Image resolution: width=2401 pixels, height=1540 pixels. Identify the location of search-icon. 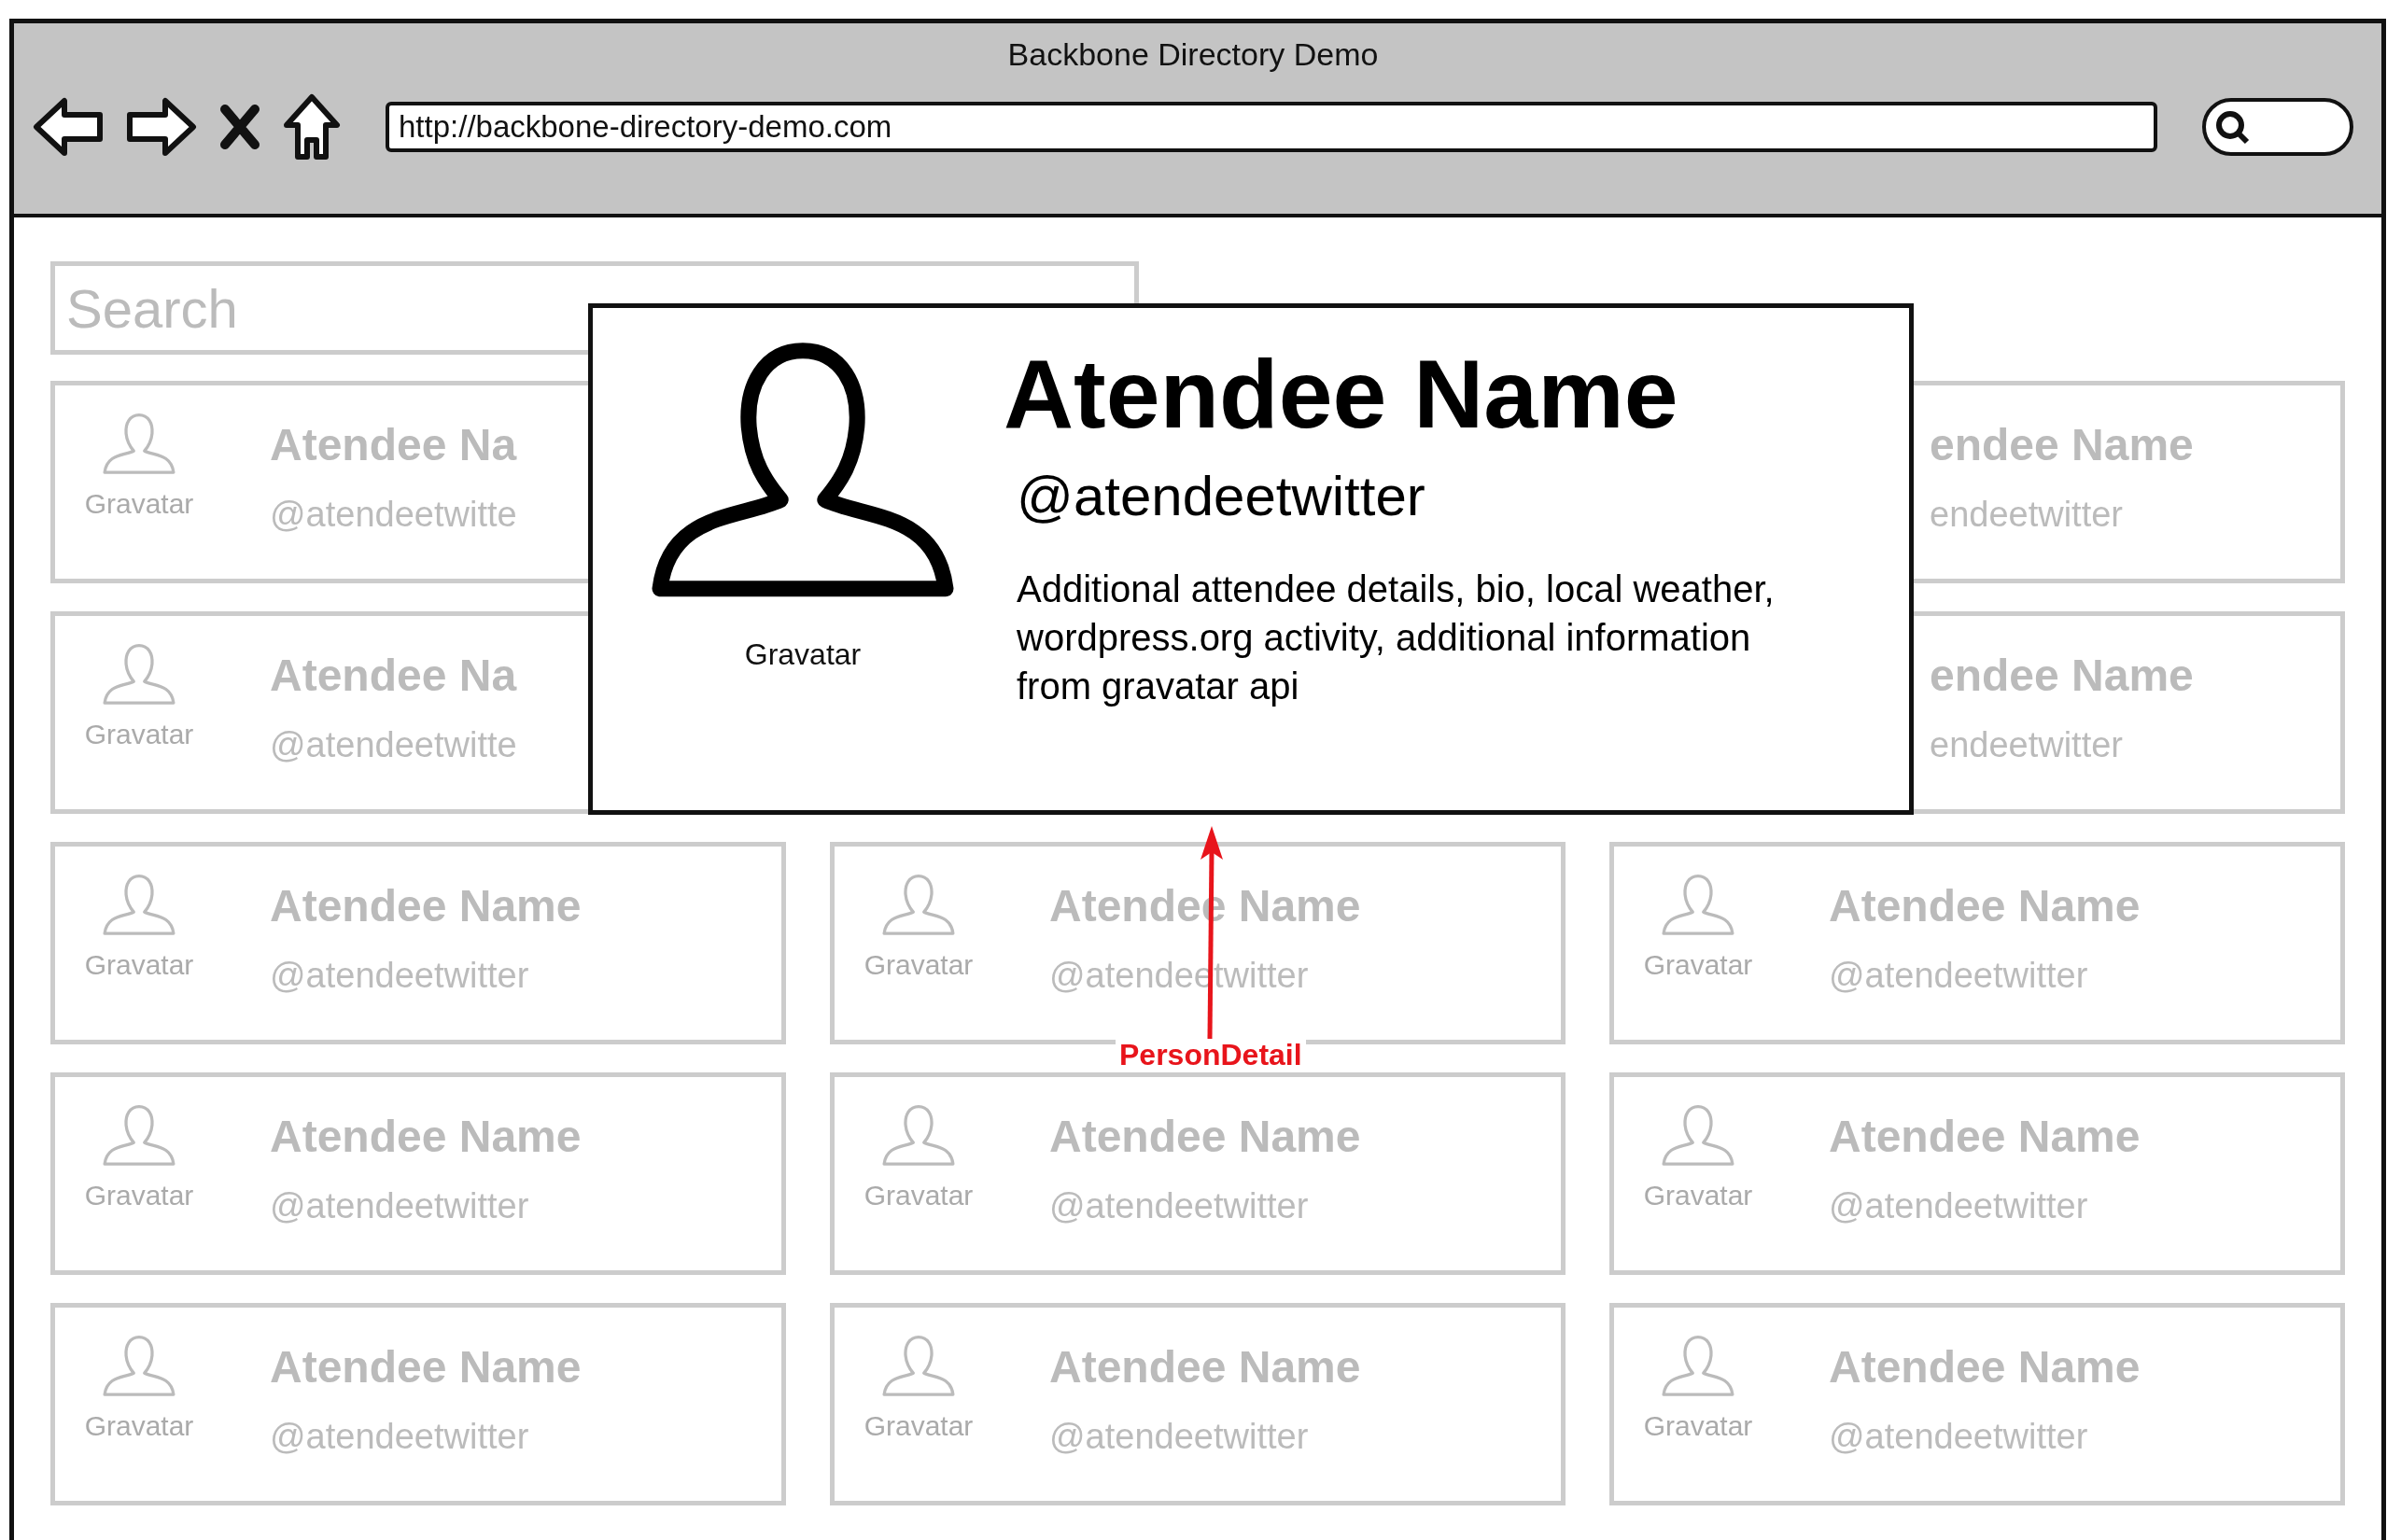
(2232, 127).